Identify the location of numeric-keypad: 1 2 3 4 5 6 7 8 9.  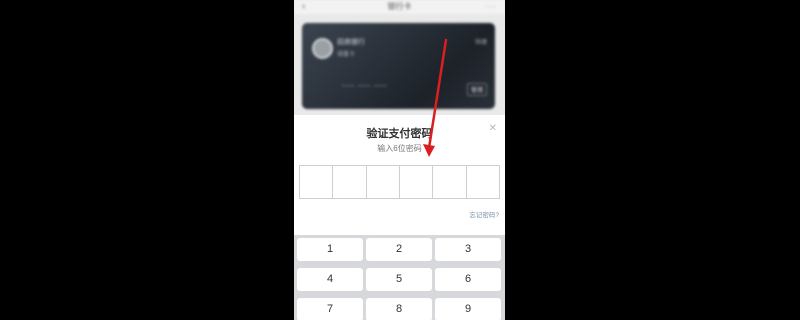
(399, 277).